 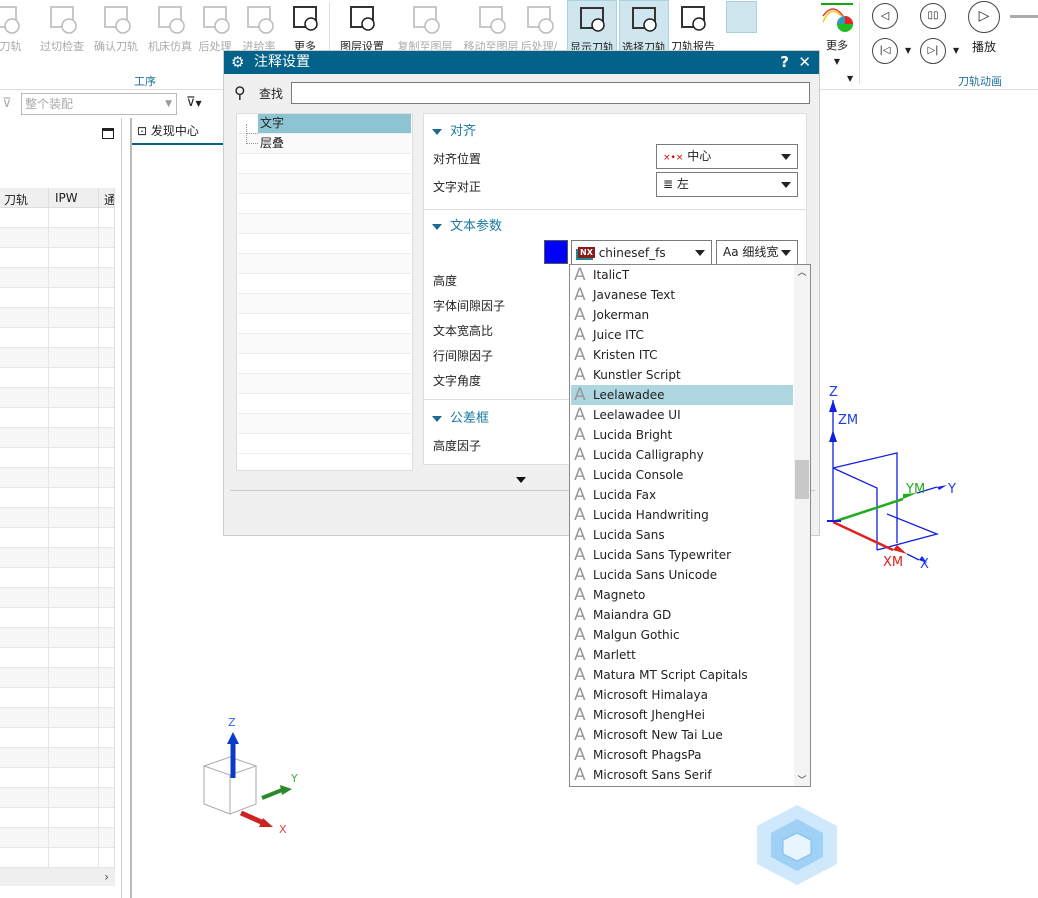 I want to click on play-button: ▷, so click(x=984, y=17).